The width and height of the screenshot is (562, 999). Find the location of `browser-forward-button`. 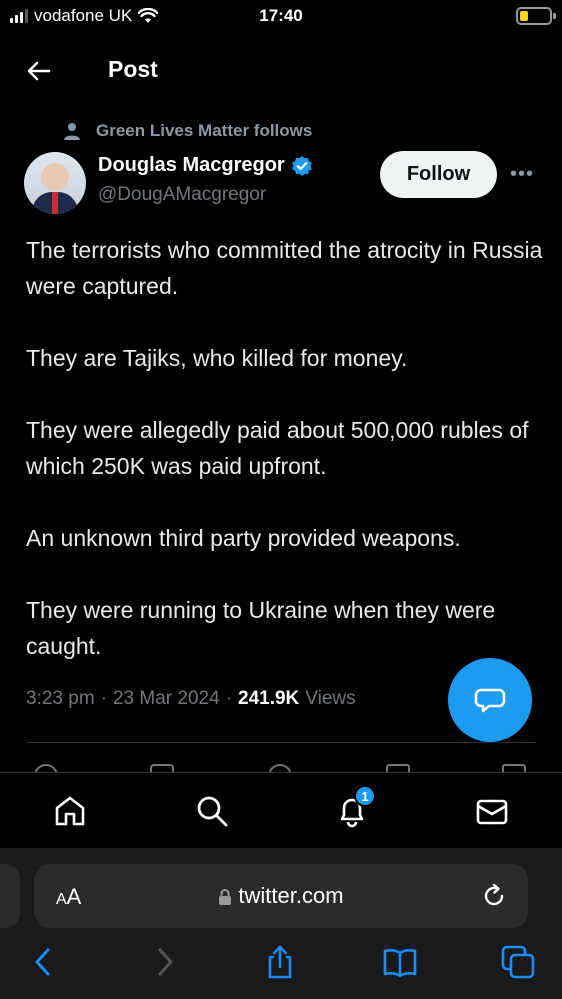

browser-forward-button is located at coordinates (164, 962).